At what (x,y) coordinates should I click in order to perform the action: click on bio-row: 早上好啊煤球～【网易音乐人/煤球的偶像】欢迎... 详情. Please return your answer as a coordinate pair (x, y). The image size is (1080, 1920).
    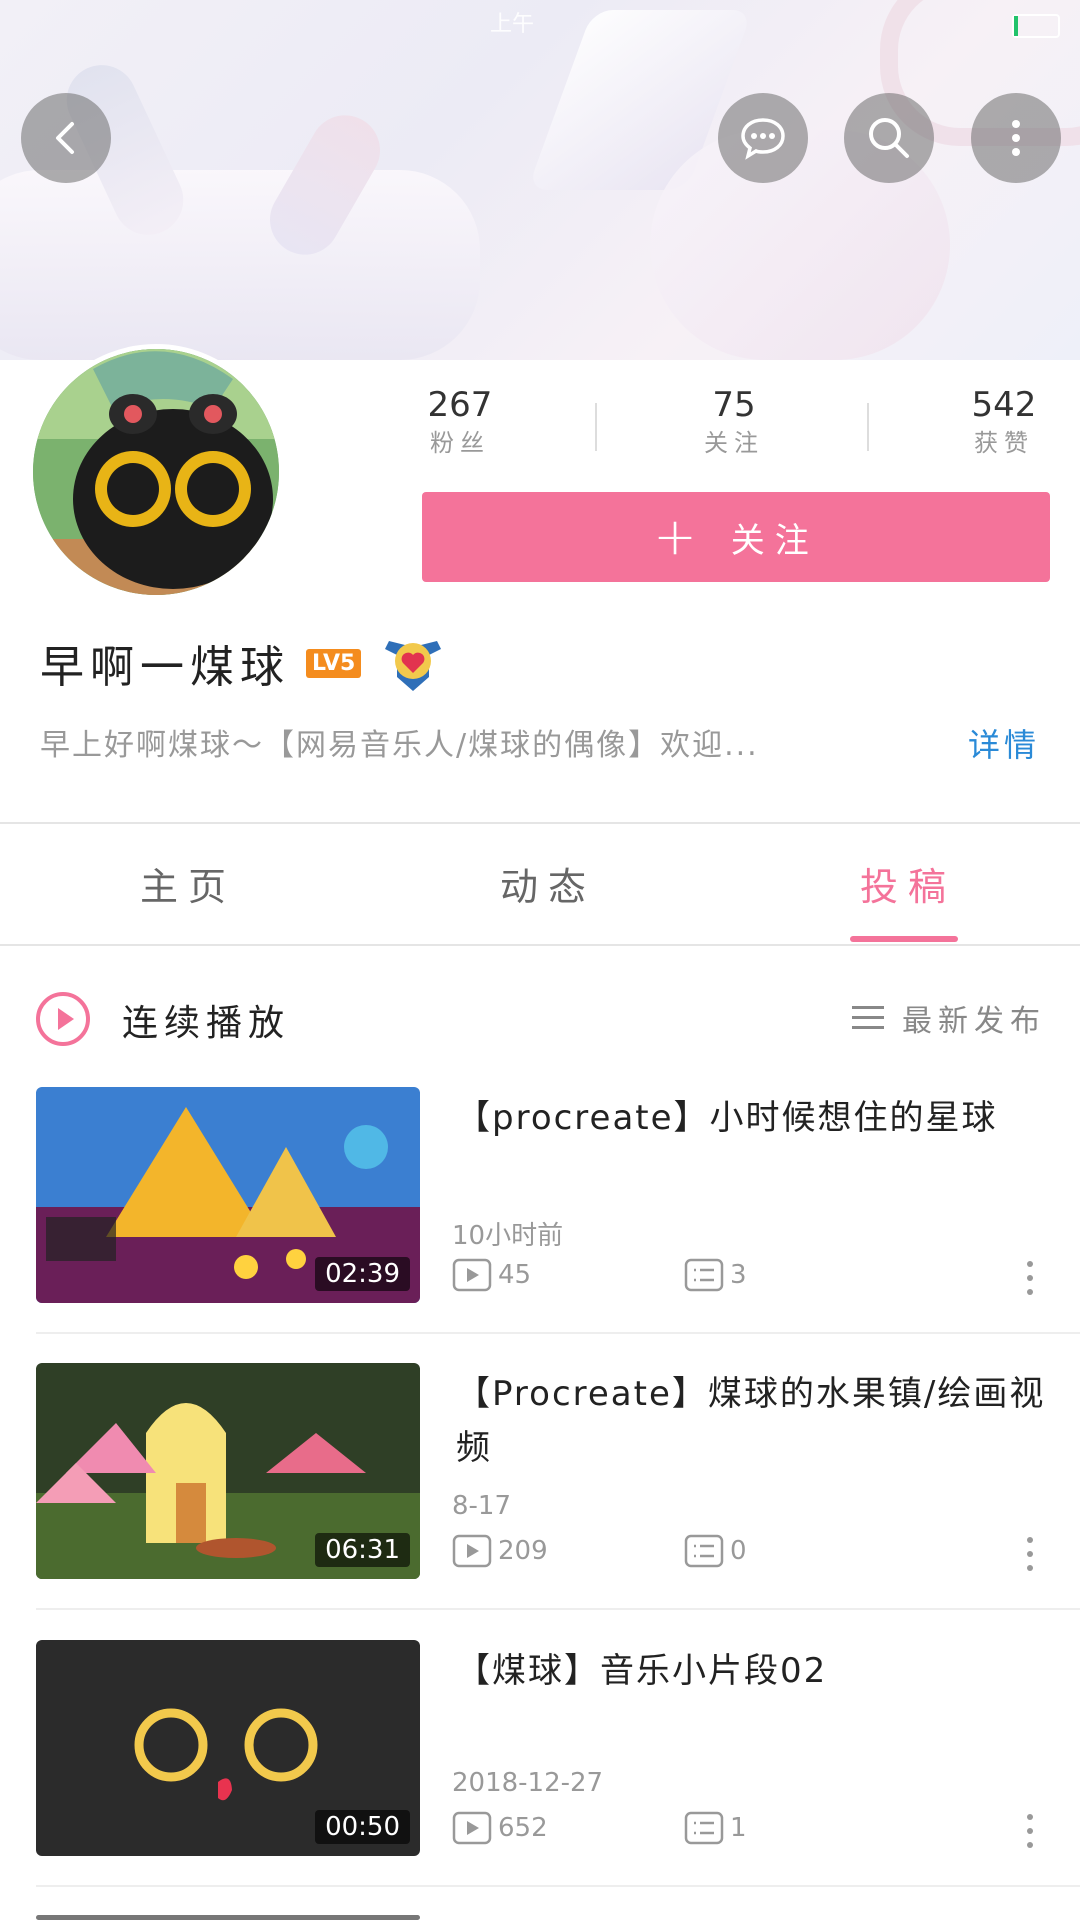
    Looking at the image, I should click on (540, 745).